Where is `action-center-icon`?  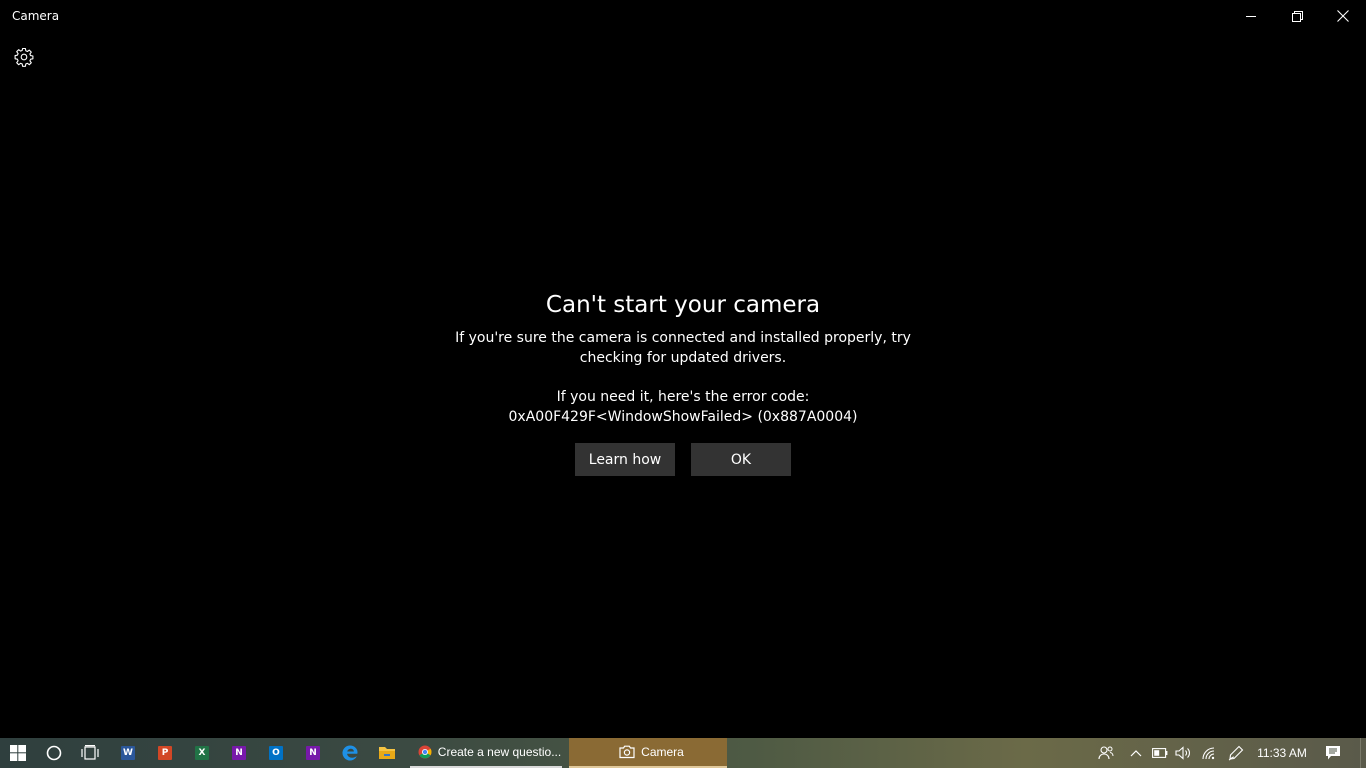
action-center-icon is located at coordinates (1333, 753).